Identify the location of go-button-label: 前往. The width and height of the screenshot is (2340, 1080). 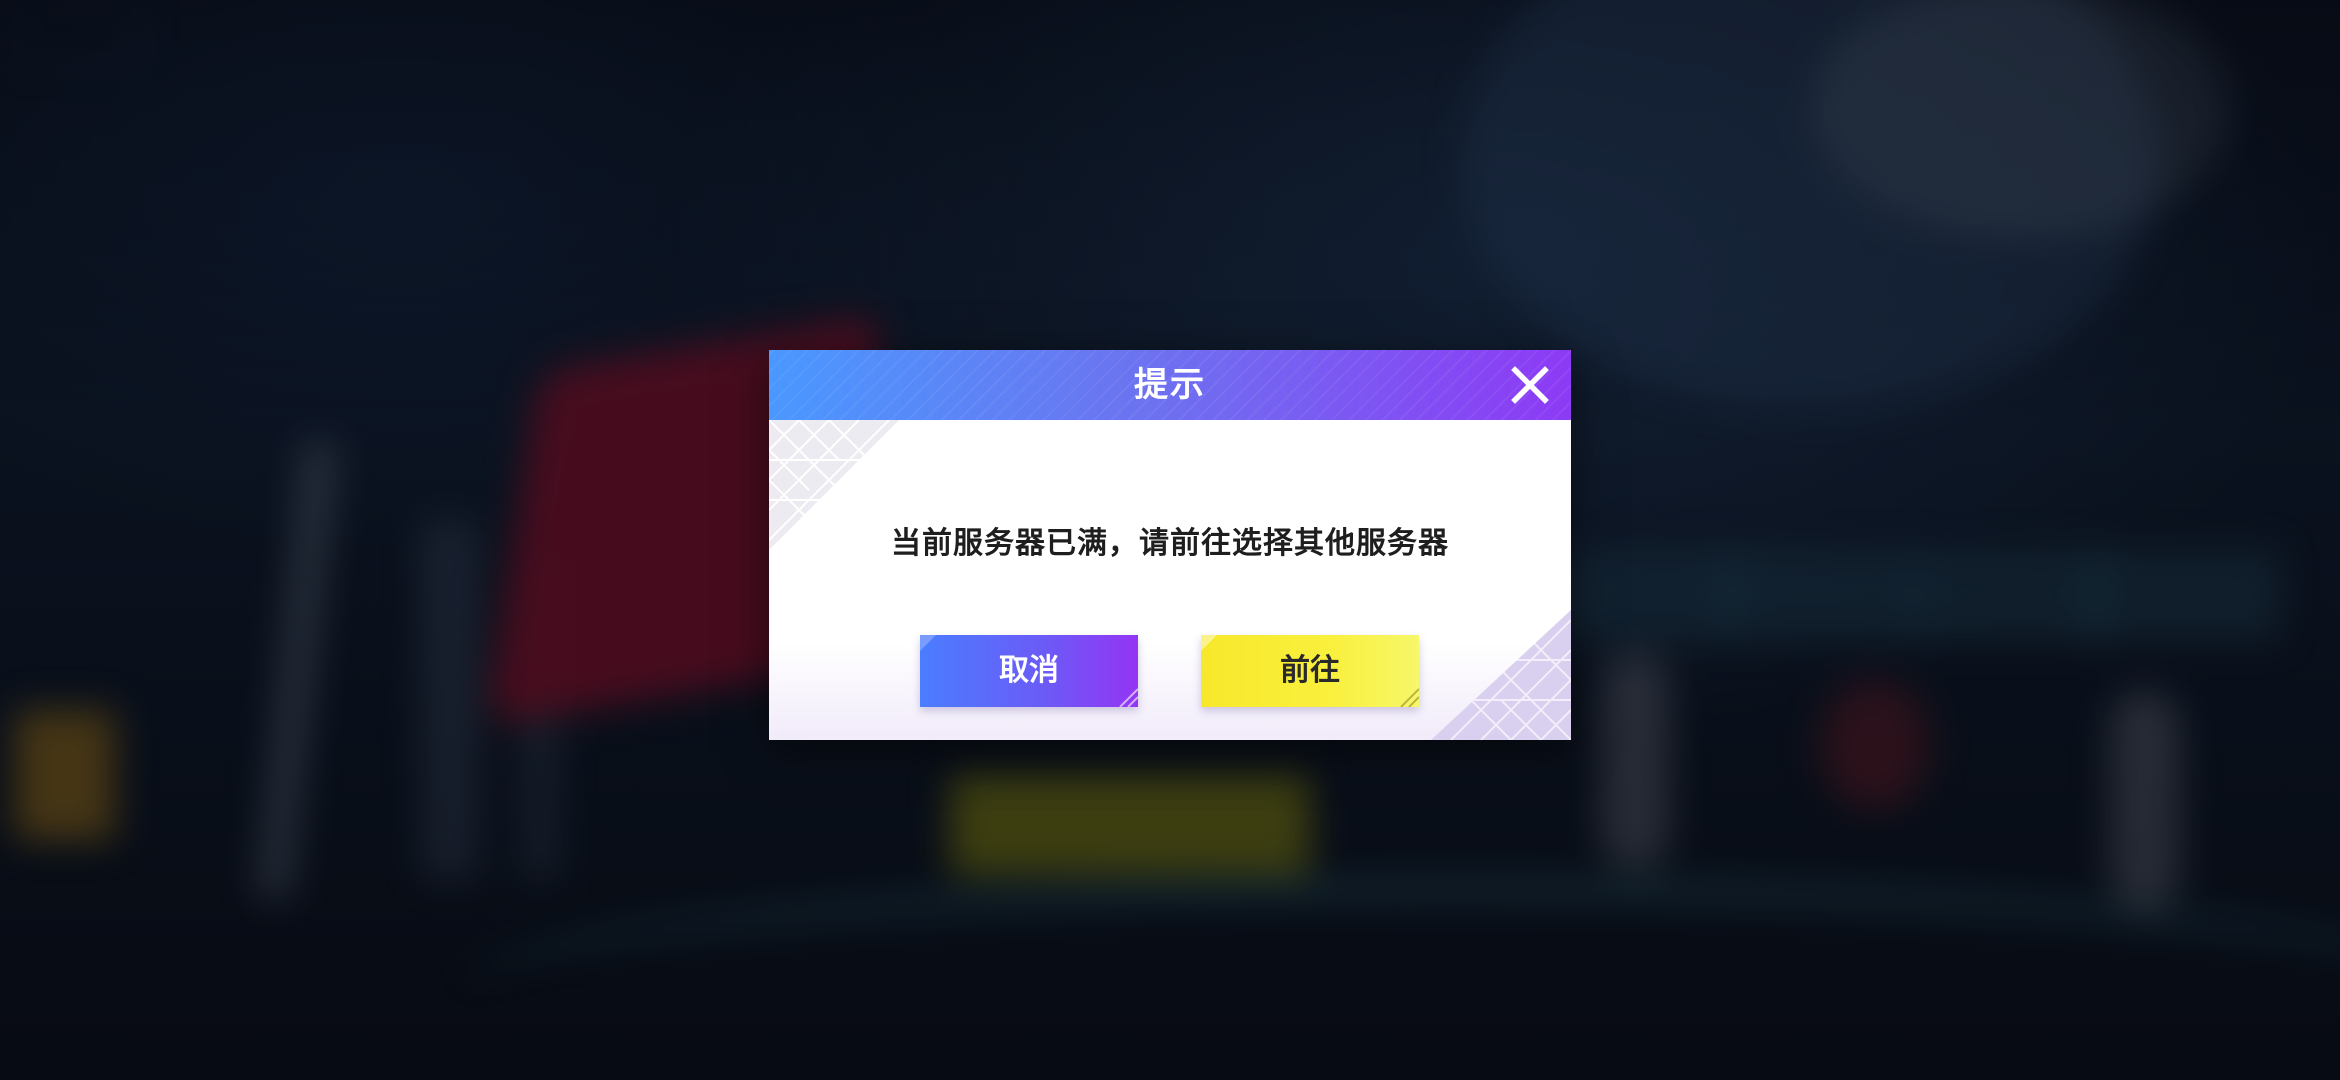
(1310, 670).